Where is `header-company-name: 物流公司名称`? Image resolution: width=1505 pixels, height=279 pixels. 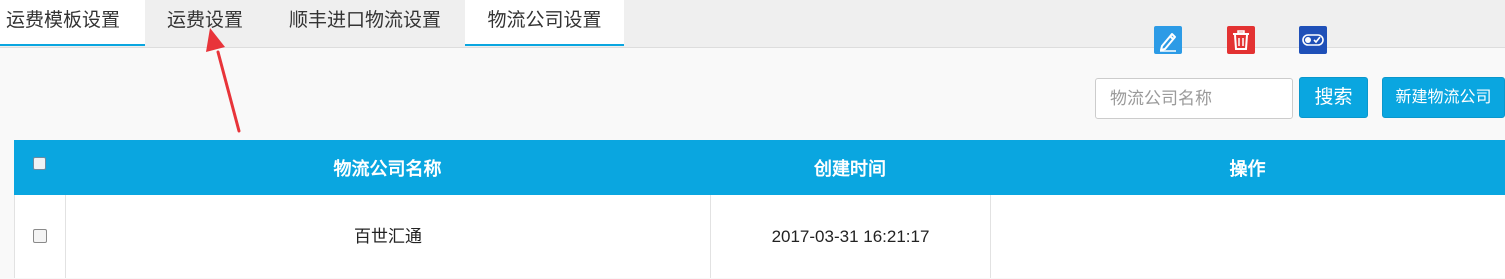
header-company-name: 物流公司名称 is located at coordinates (387, 169).